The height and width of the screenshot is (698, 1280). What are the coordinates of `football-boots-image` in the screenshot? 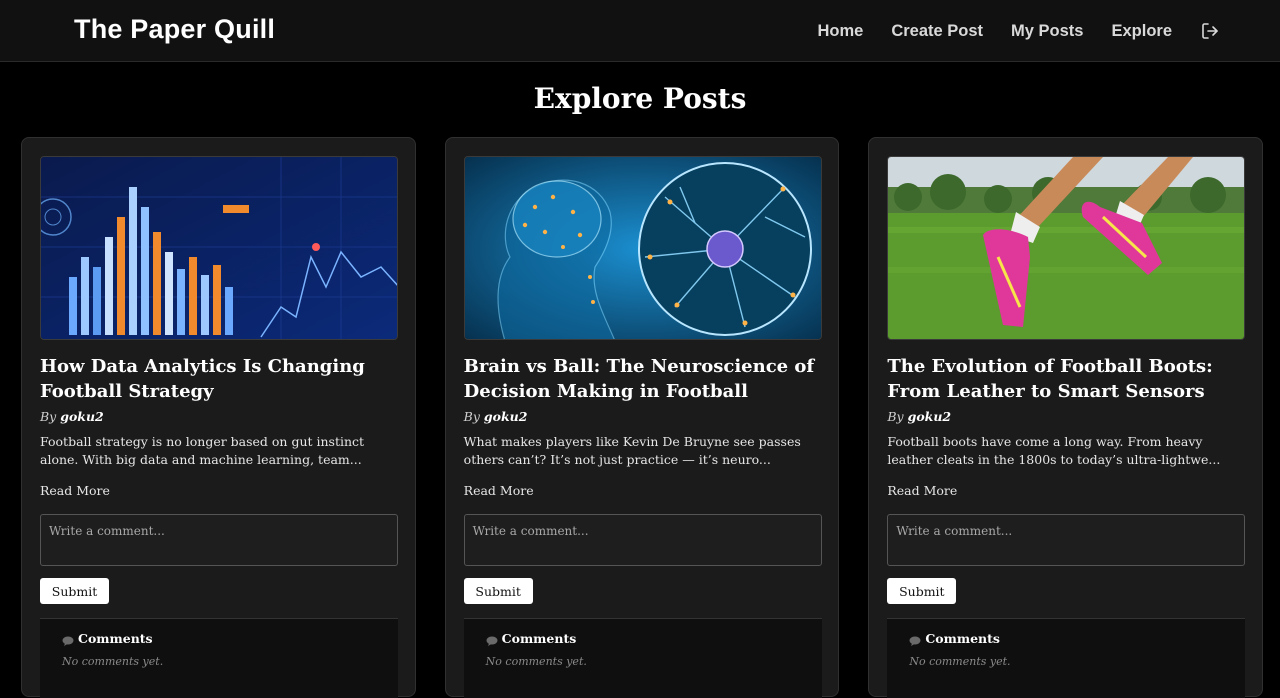 It's located at (1066, 248).